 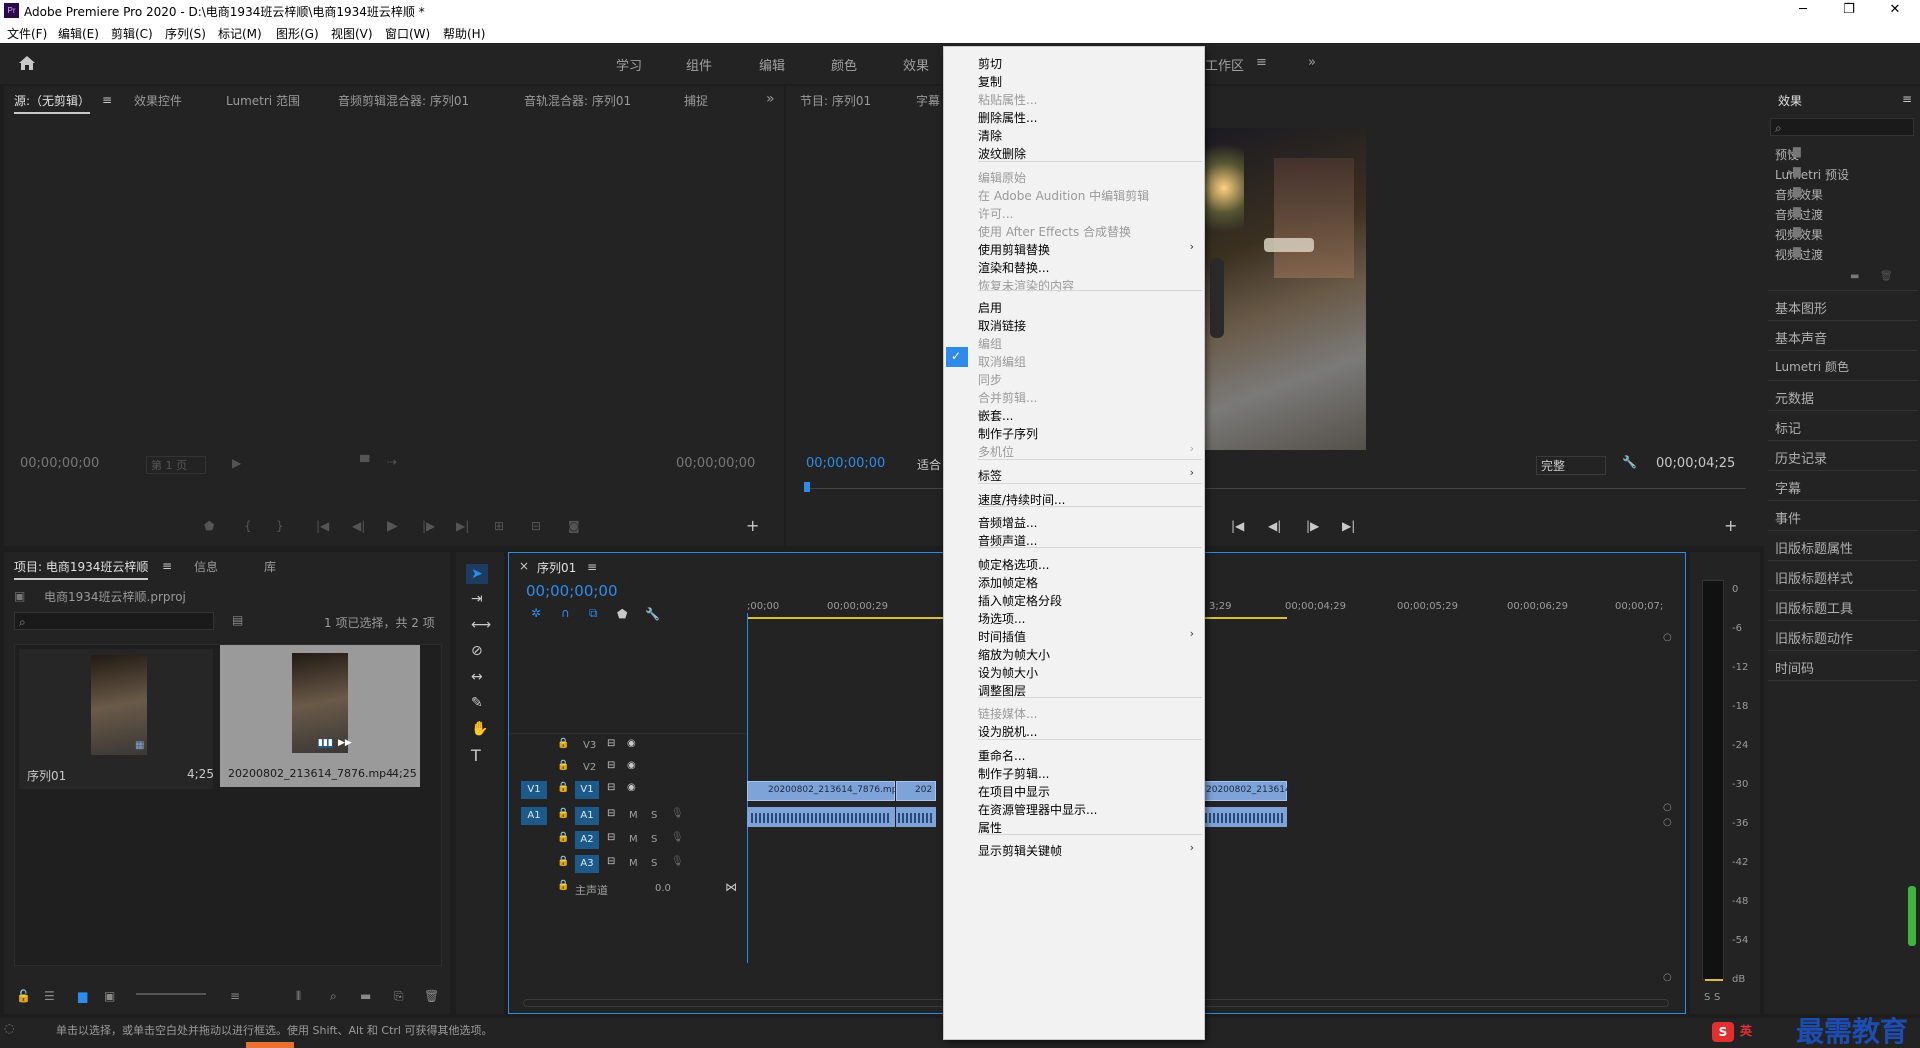 What do you see at coordinates (652, 614) in the screenshot?
I see `timeline-settings-icon: 🔧` at bounding box center [652, 614].